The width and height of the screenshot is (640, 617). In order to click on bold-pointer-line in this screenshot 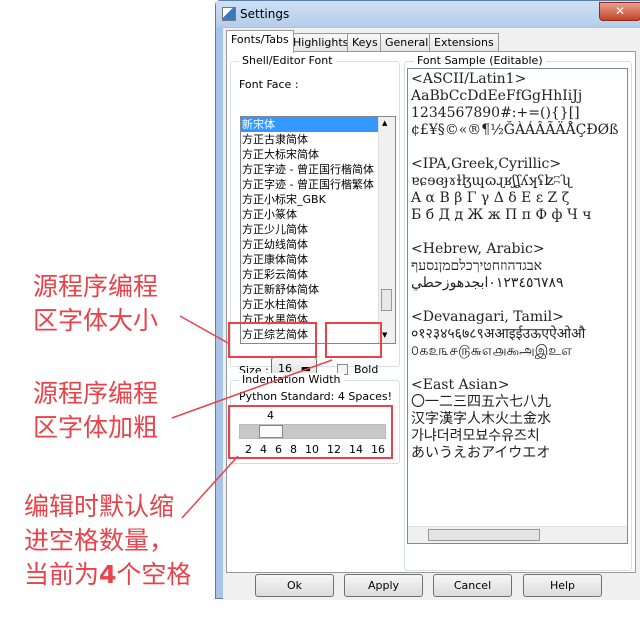, I will do `click(252, 389)`.